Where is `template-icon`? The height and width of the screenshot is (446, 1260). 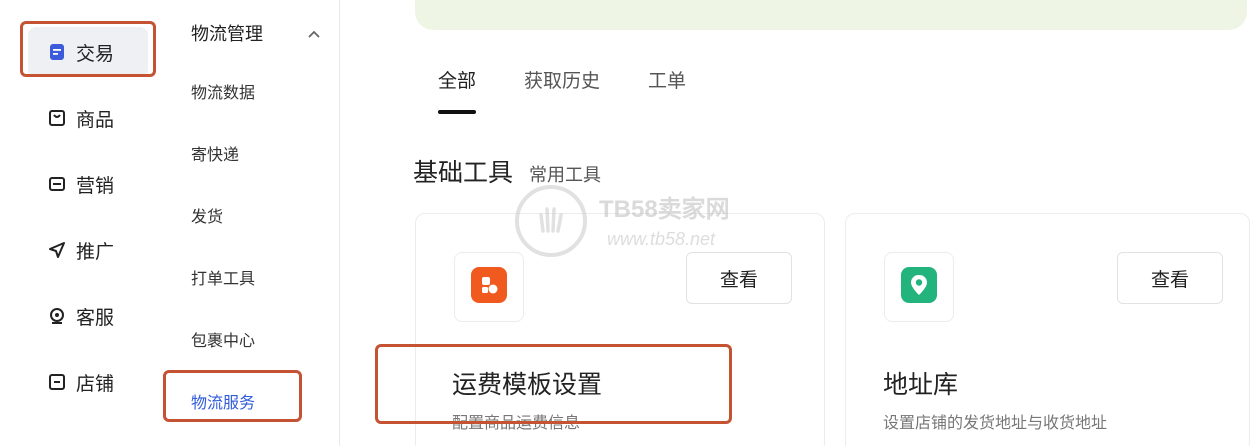
template-icon is located at coordinates (489, 287).